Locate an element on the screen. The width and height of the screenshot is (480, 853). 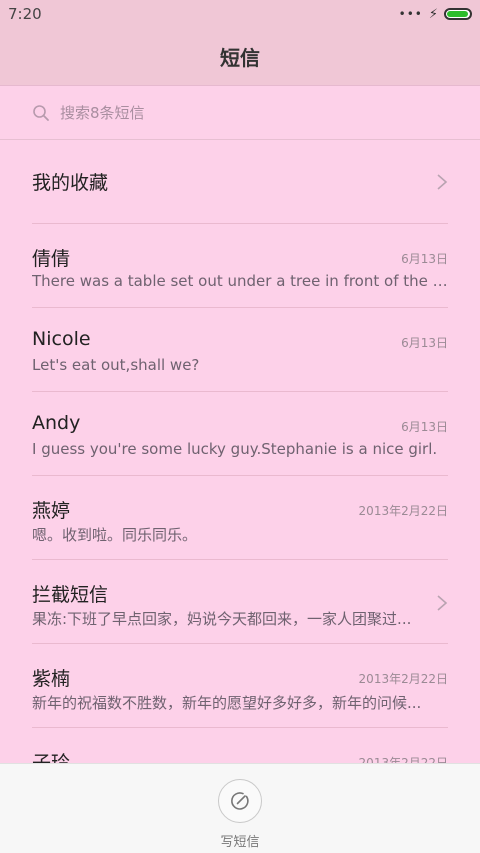
status-time: 7:20 is located at coordinates (25, 14).